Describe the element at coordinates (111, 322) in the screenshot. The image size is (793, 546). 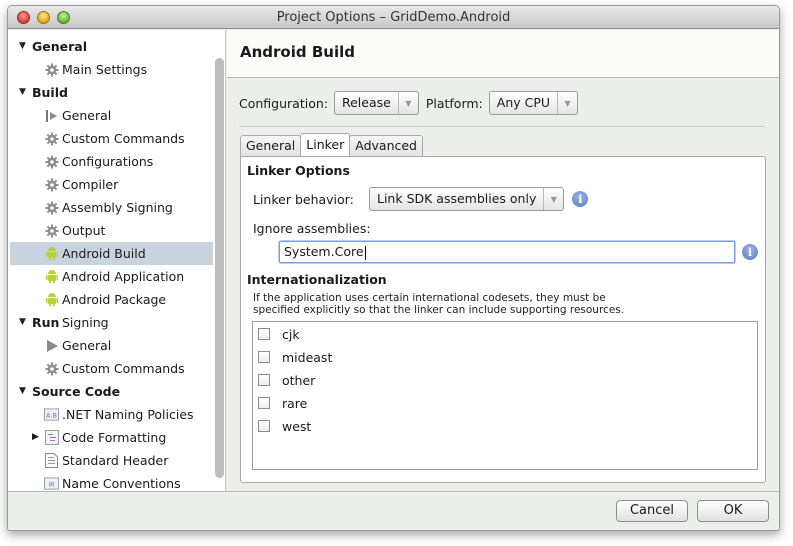
I see `sidebar-group-run: ▼ Run` at that location.